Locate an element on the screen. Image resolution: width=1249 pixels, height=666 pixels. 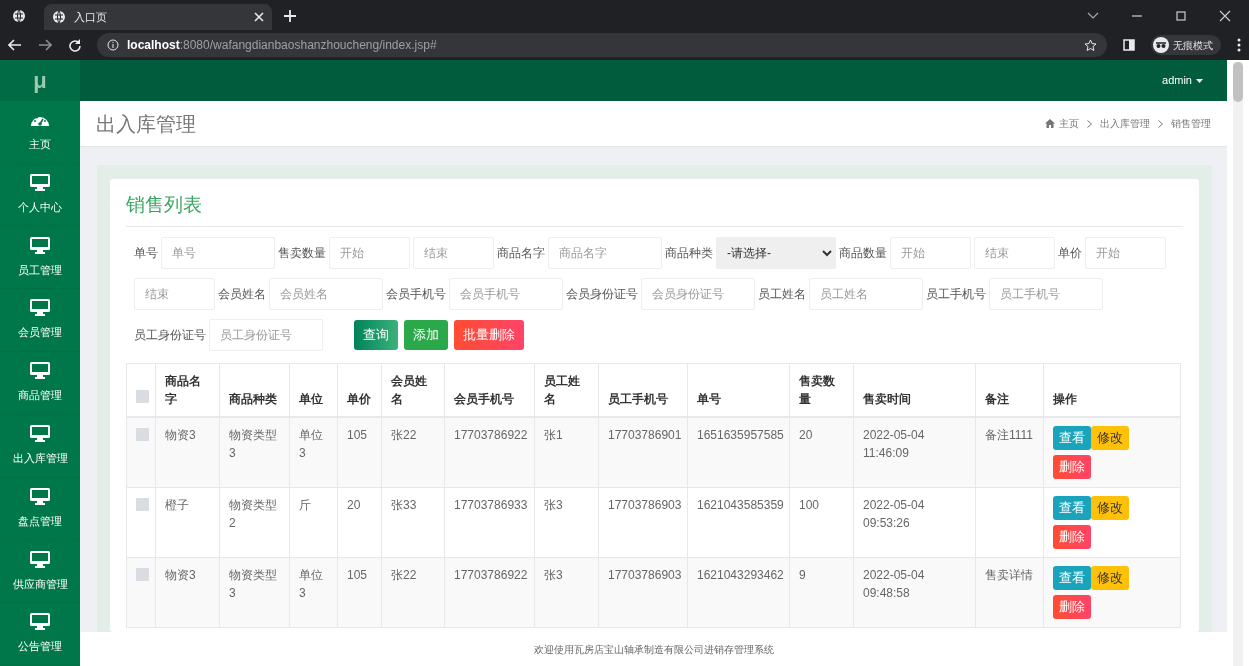
column-header: 售卖时间 is located at coordinates (914, 390).